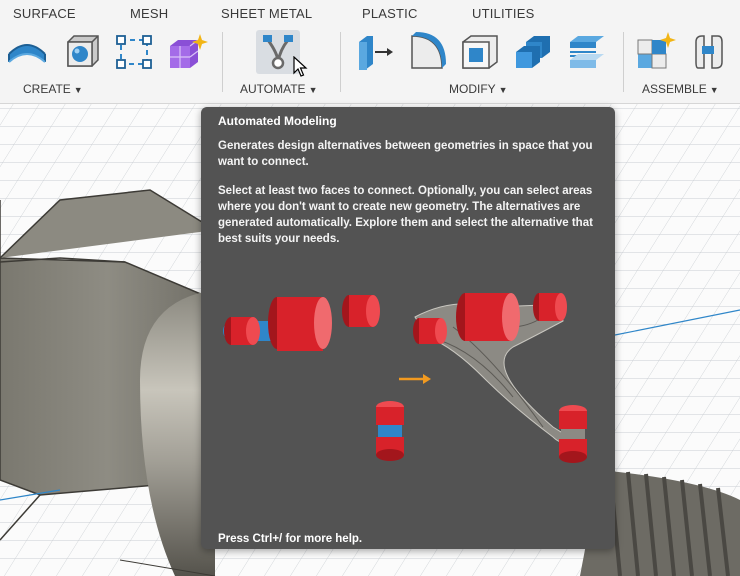  Describe the element at coordinates (587, 52) in the screenshot. I see `offset-face-icon` at that location.